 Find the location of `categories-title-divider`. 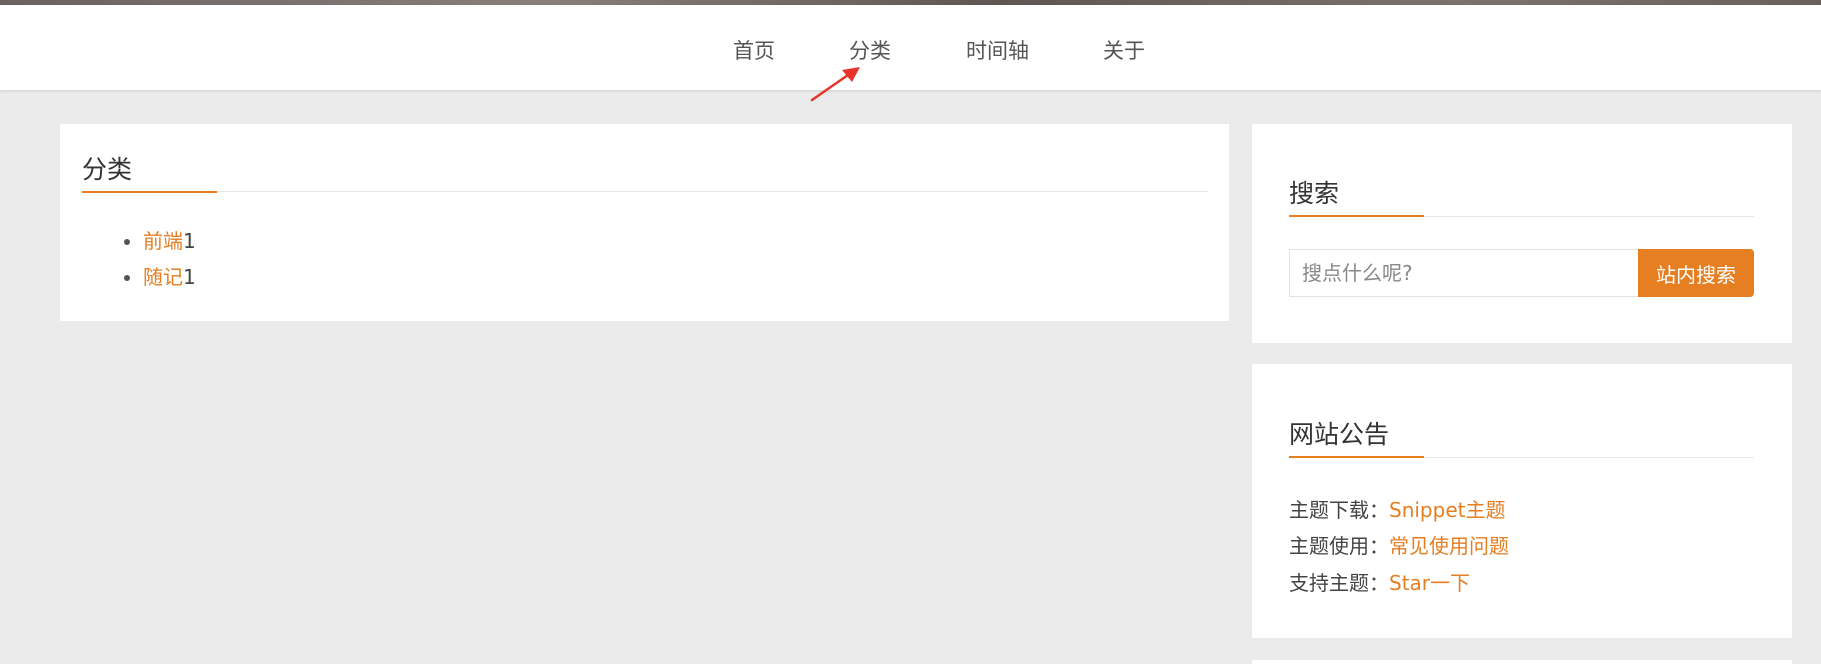

categories-title-divider is located at coordinates (645, 191).